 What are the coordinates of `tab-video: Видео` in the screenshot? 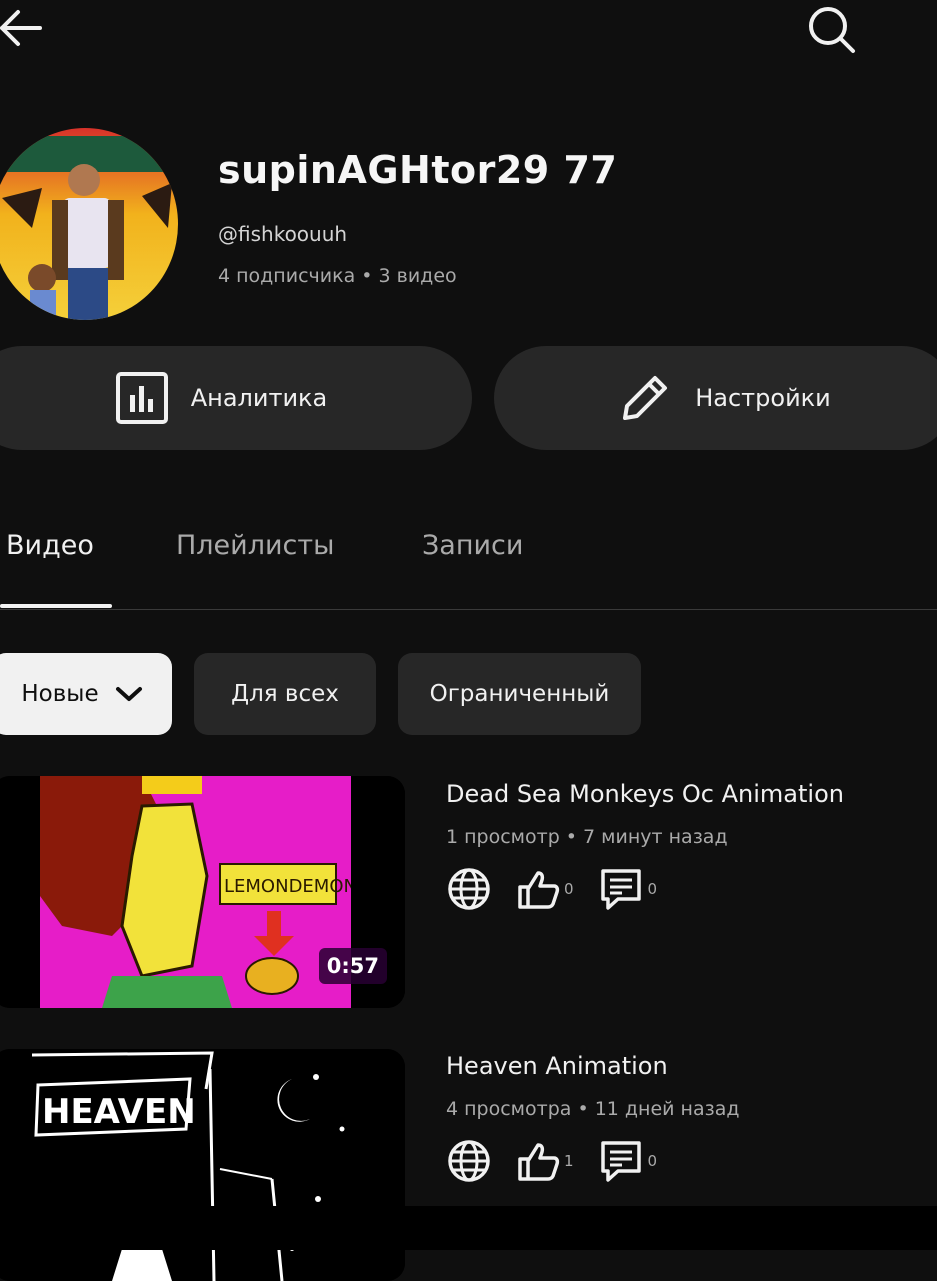 It's located at (50, 545).